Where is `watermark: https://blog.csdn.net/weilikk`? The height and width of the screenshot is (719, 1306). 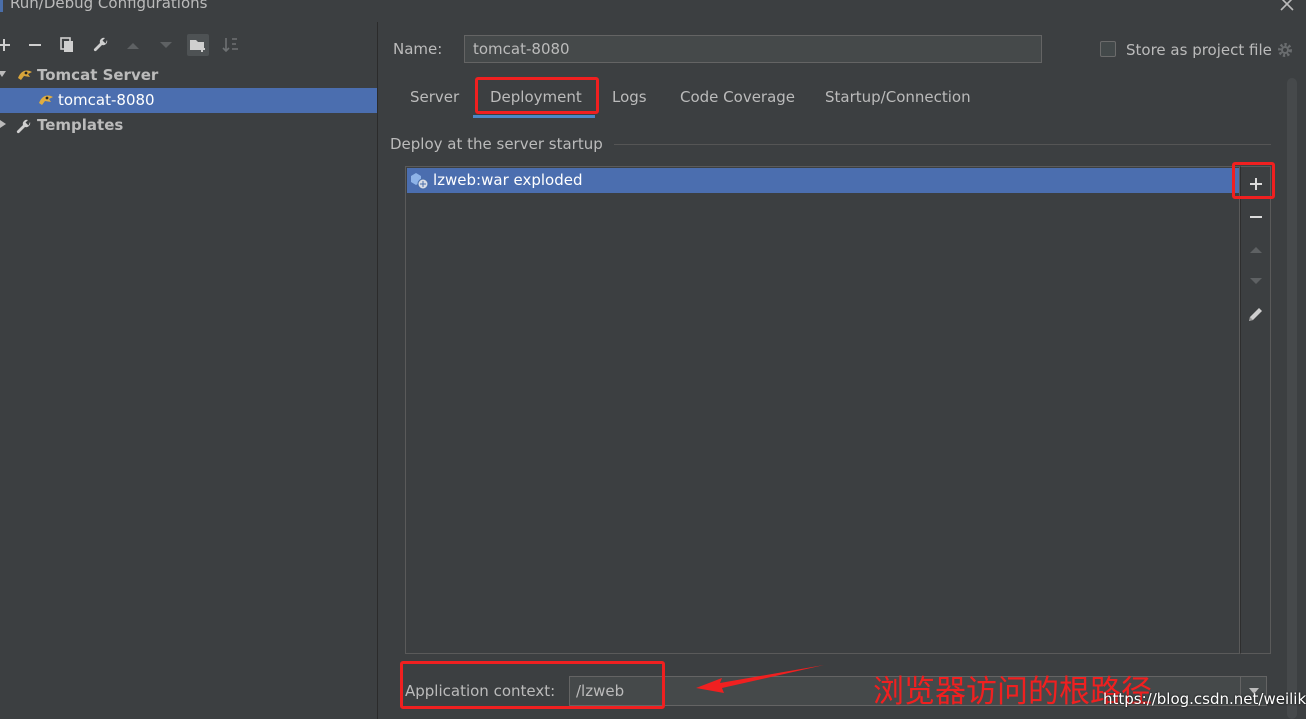 watermark: https://blog.csdn.net/weilikk is located at coordinates (1204, 699).